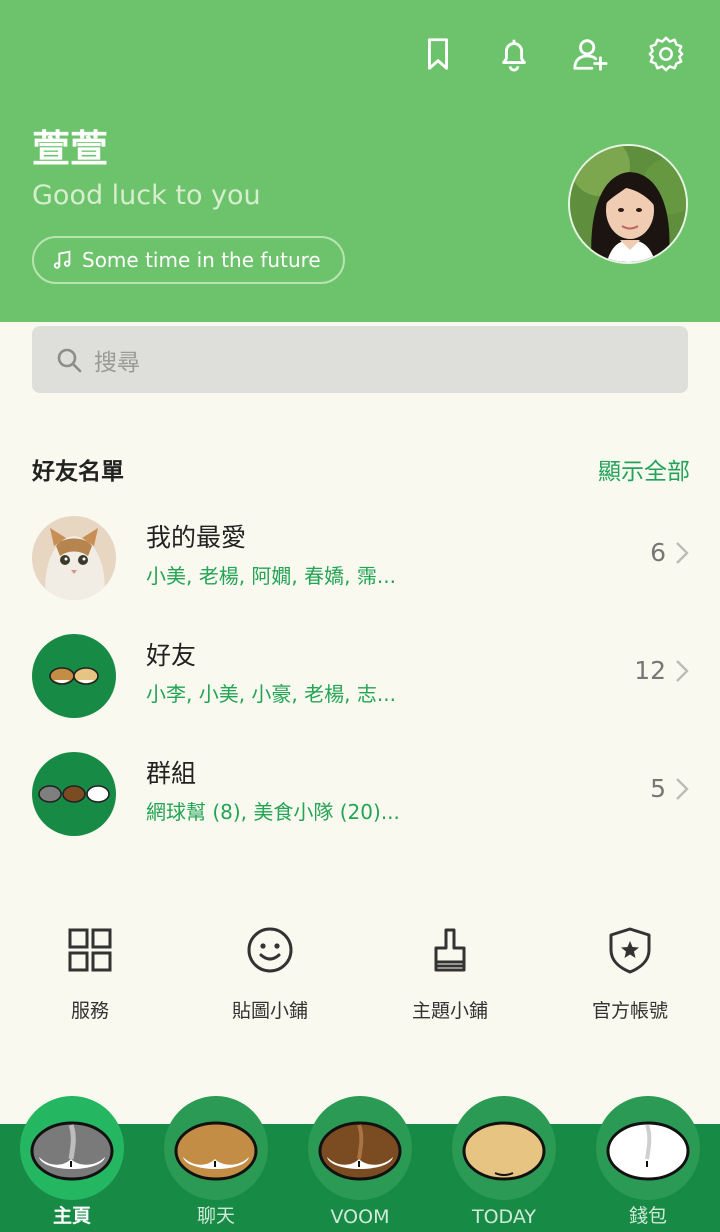  Describe the element at coordinates (69, 360) in the screenshot. I see `search-icon` at that location.